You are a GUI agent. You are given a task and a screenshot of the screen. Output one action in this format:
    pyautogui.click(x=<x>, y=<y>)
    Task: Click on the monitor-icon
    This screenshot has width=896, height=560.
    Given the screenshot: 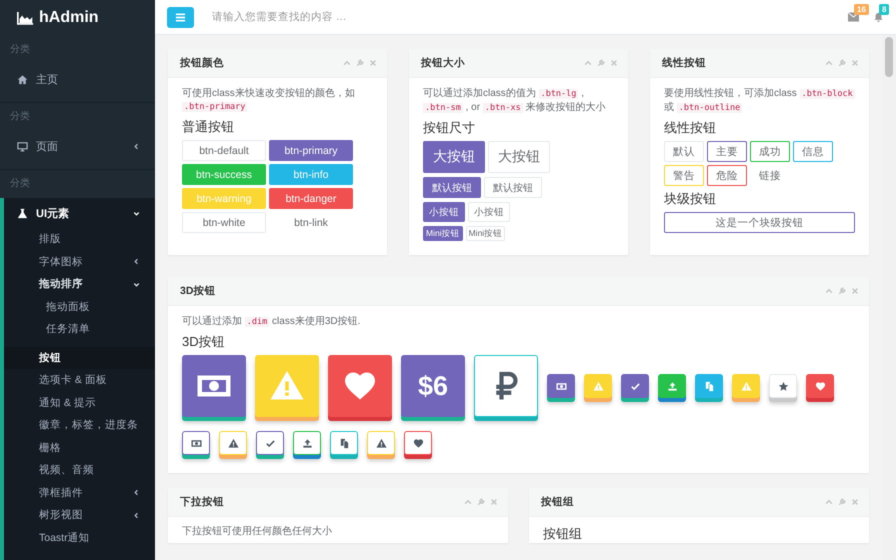 What is the action you would take?
    pyautogui.click(x=22, y=146)
    